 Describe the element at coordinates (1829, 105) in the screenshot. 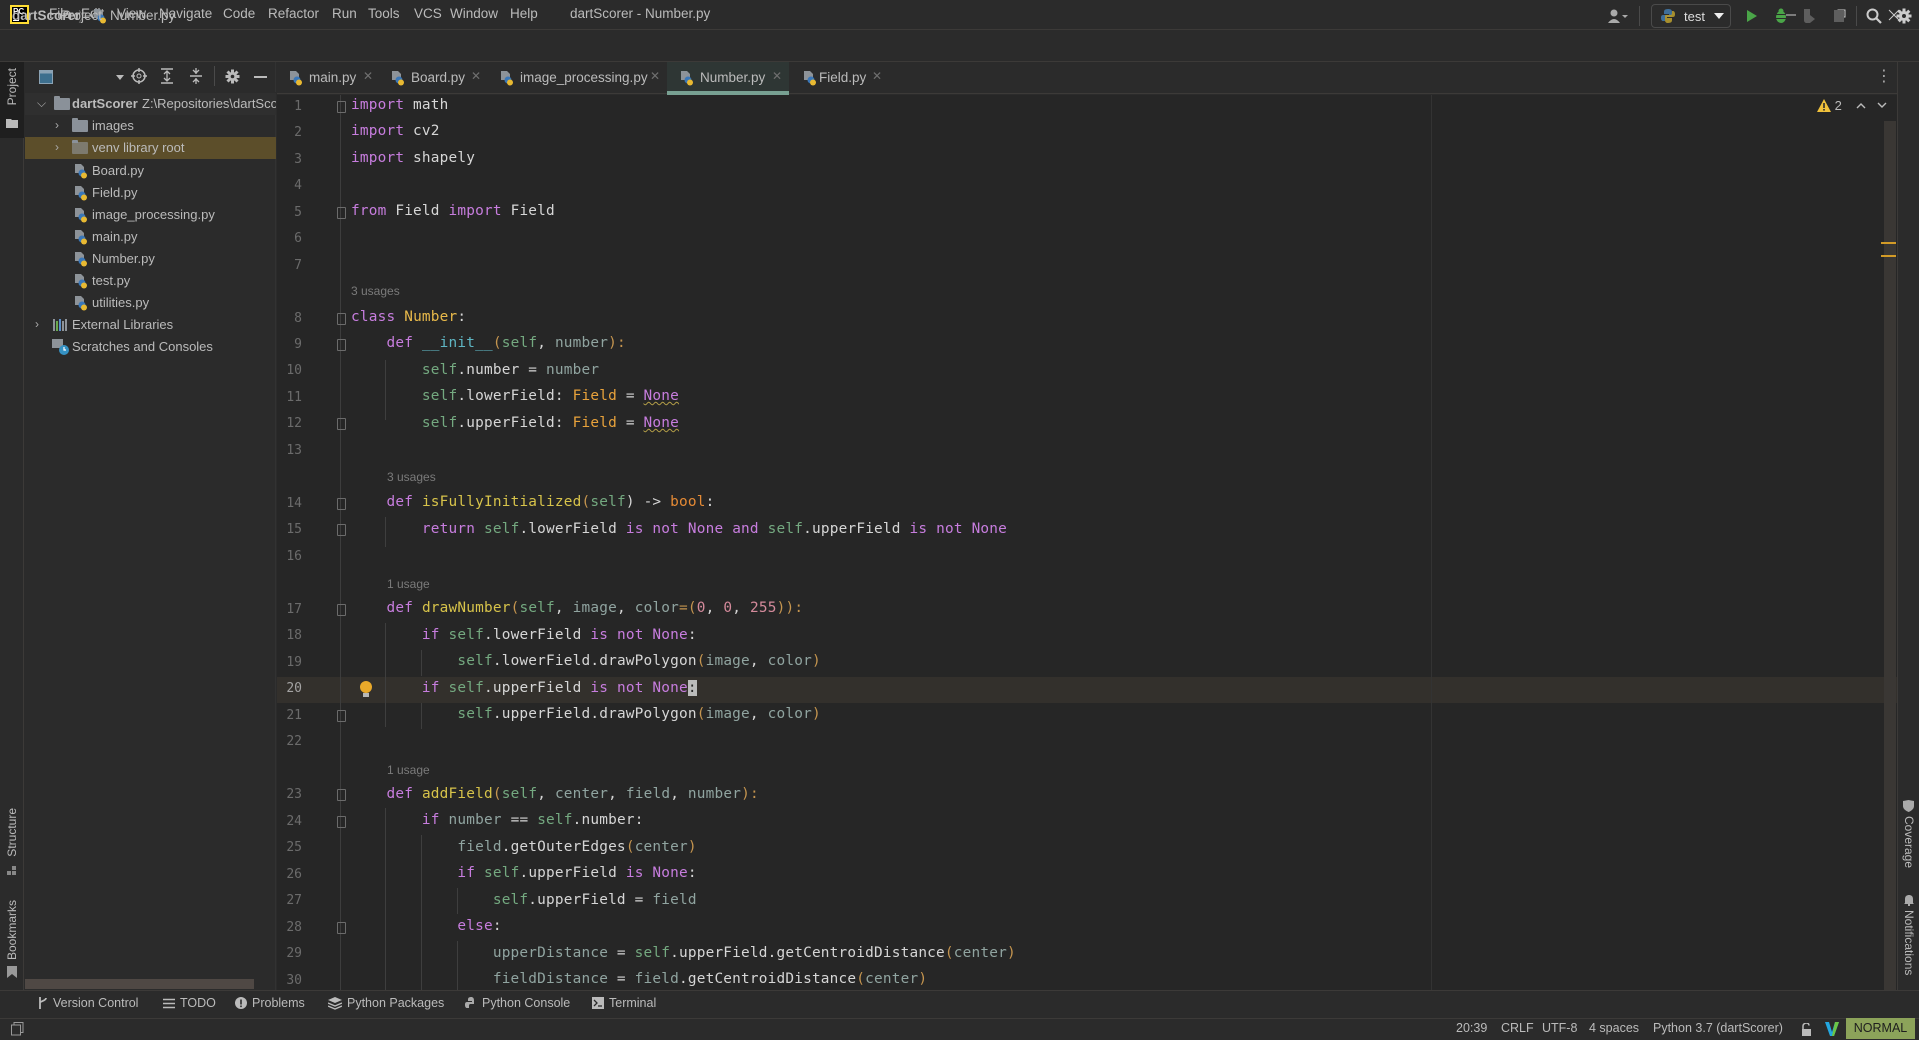

I see `inspection-widget: 2` at that location.